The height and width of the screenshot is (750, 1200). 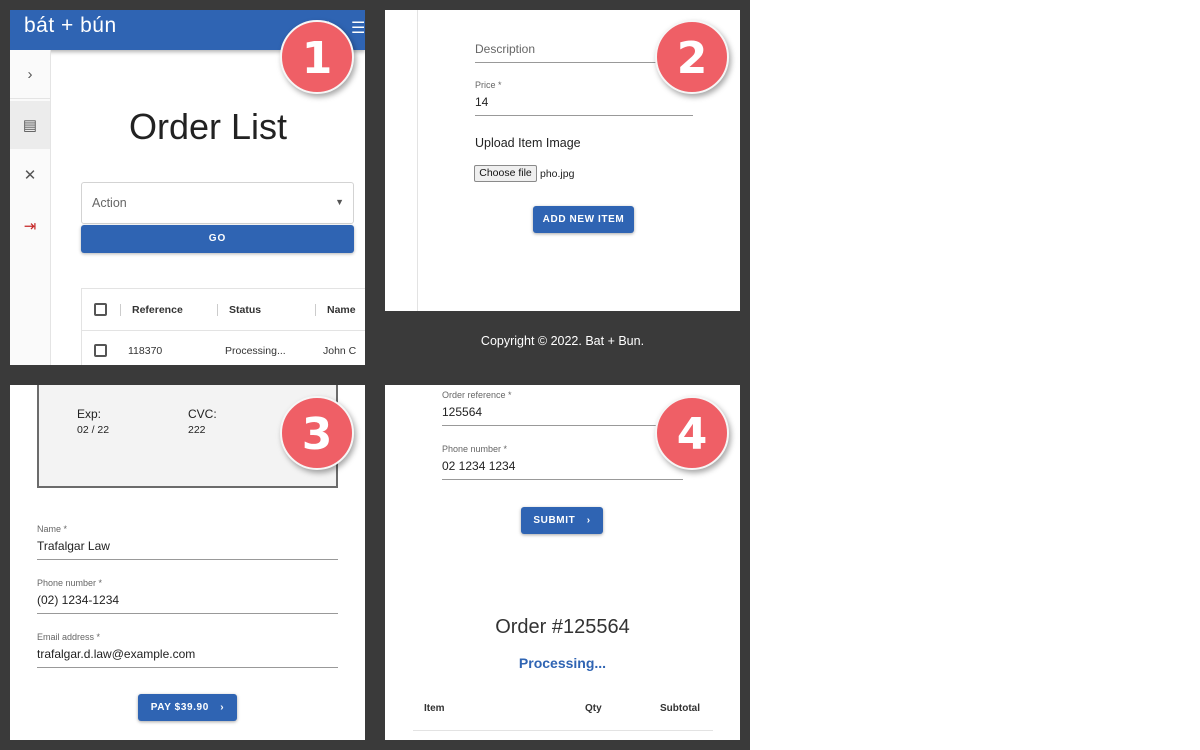 What do you see at coordinates (69, 637) in the screenshot?
I see `email-label: Email address *` at bounding box center [69, 637].